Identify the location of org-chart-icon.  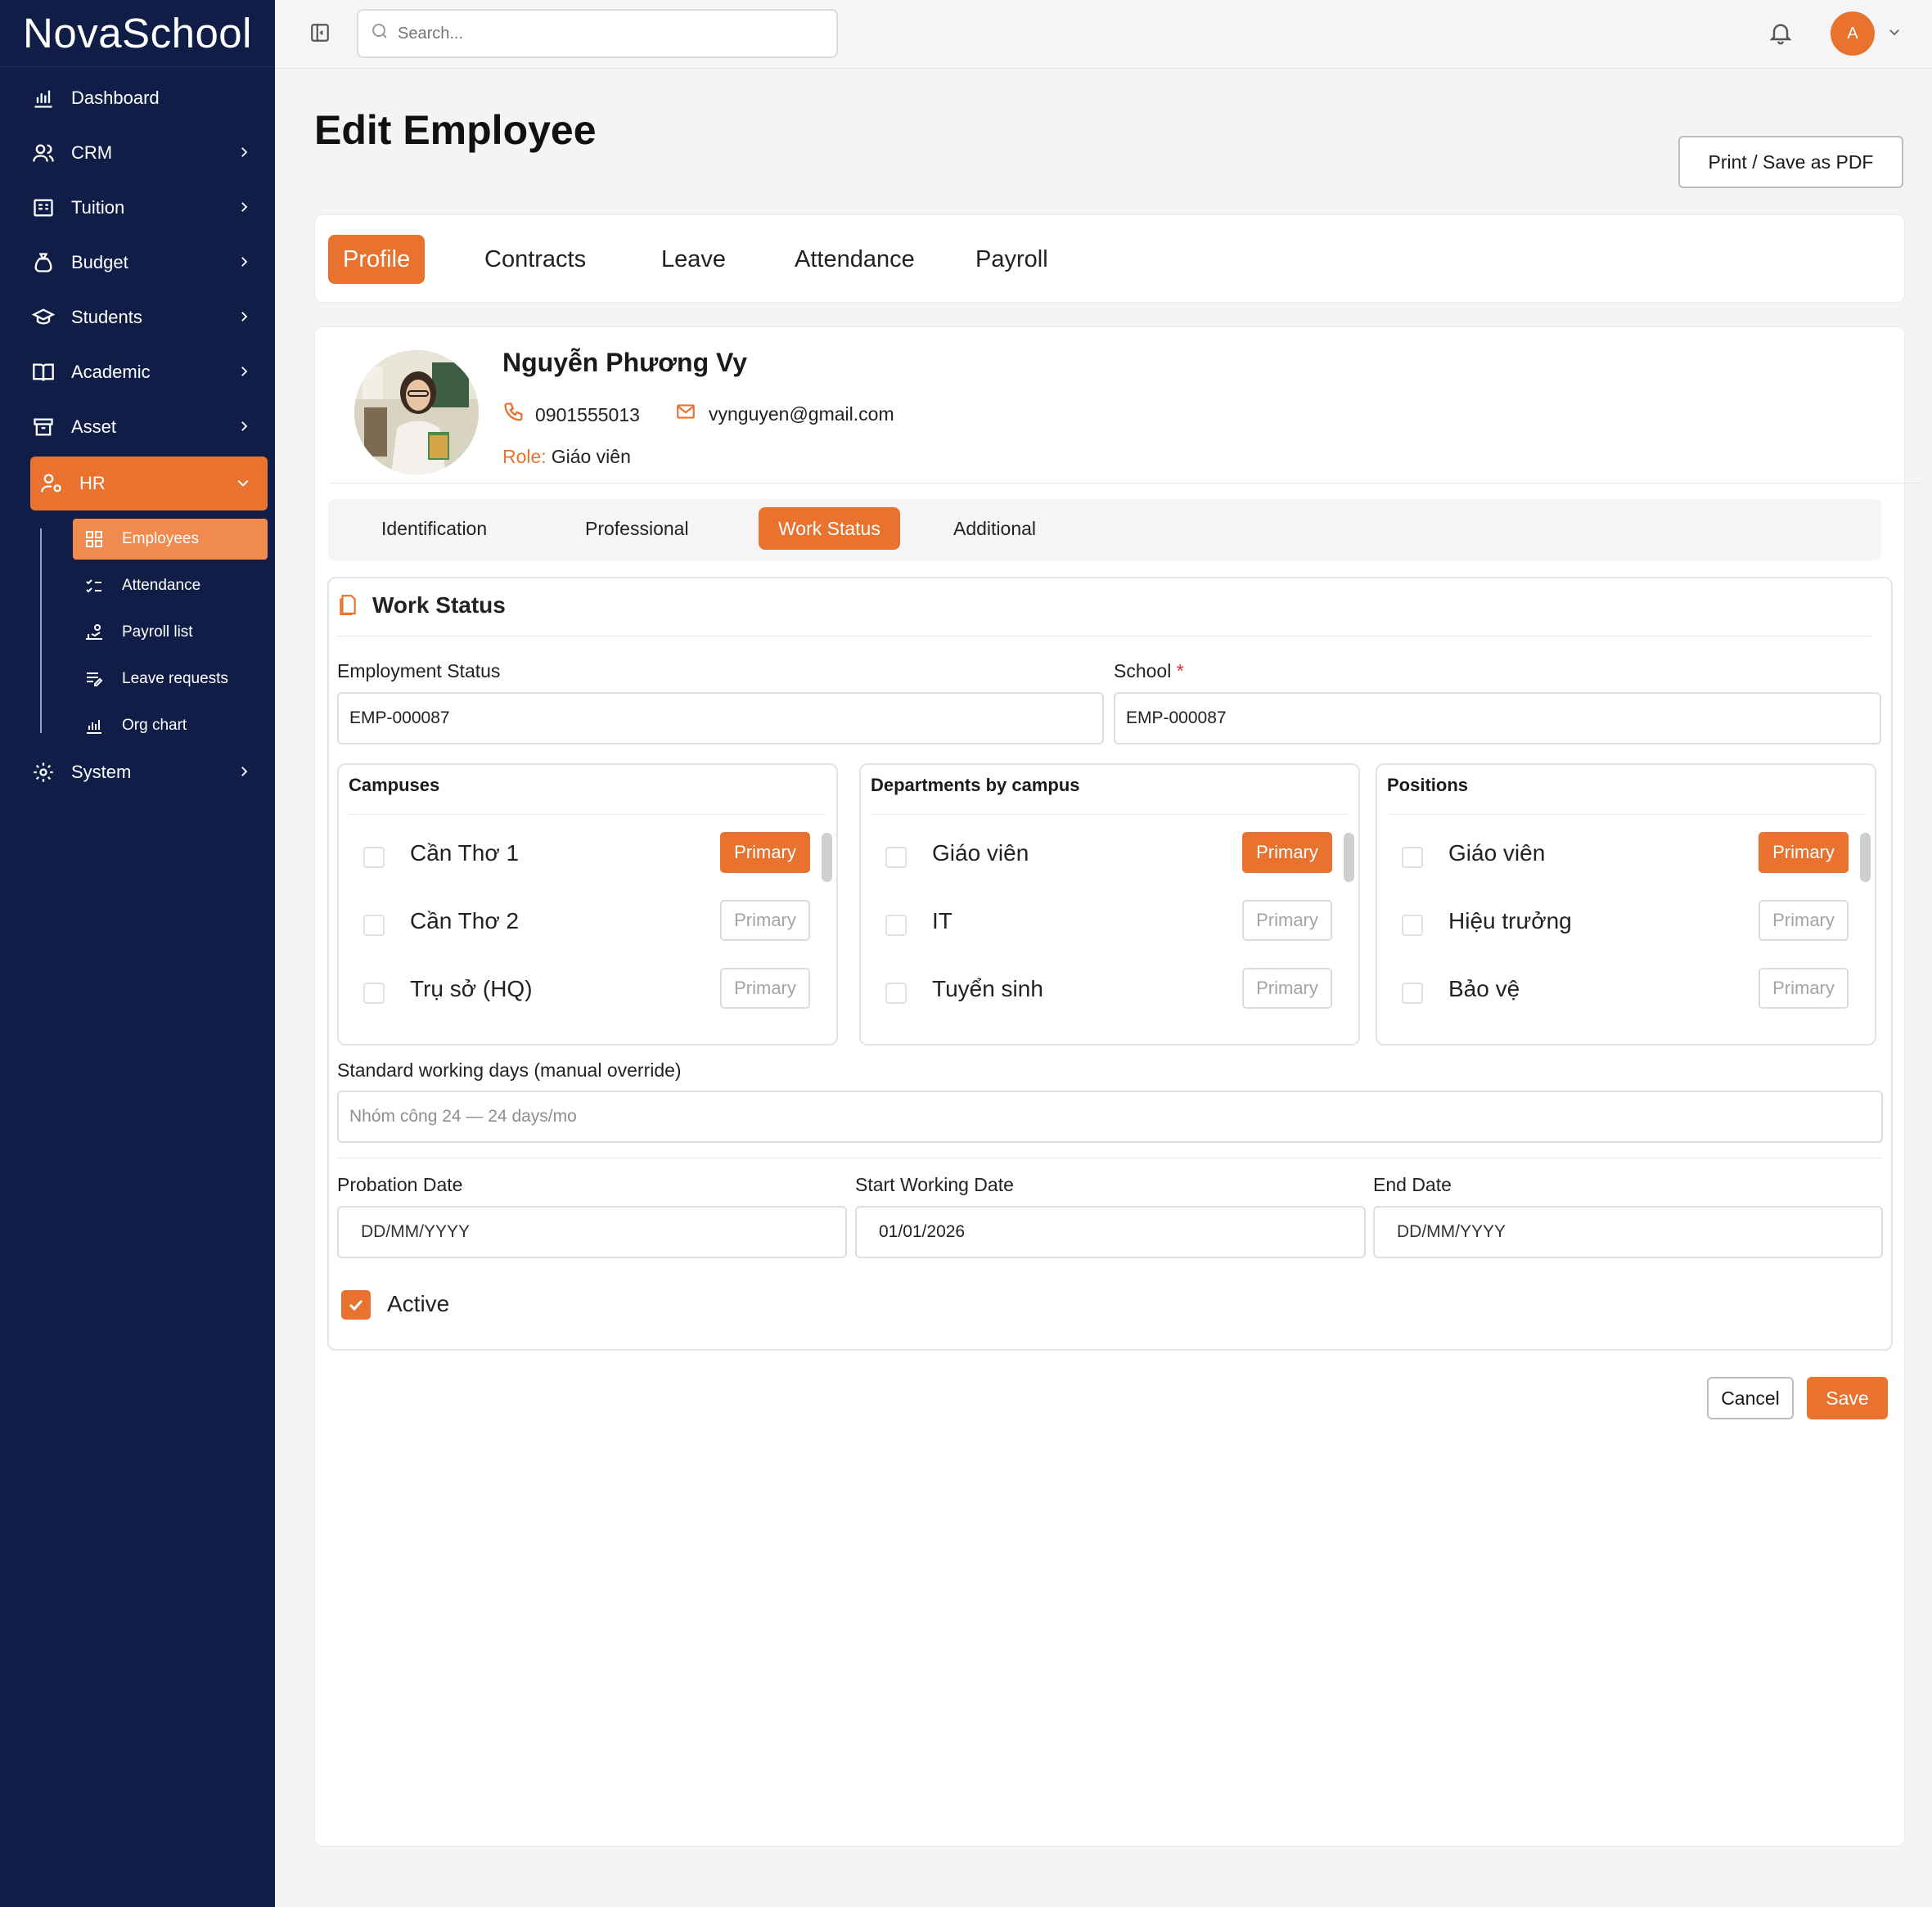
(94, 726).